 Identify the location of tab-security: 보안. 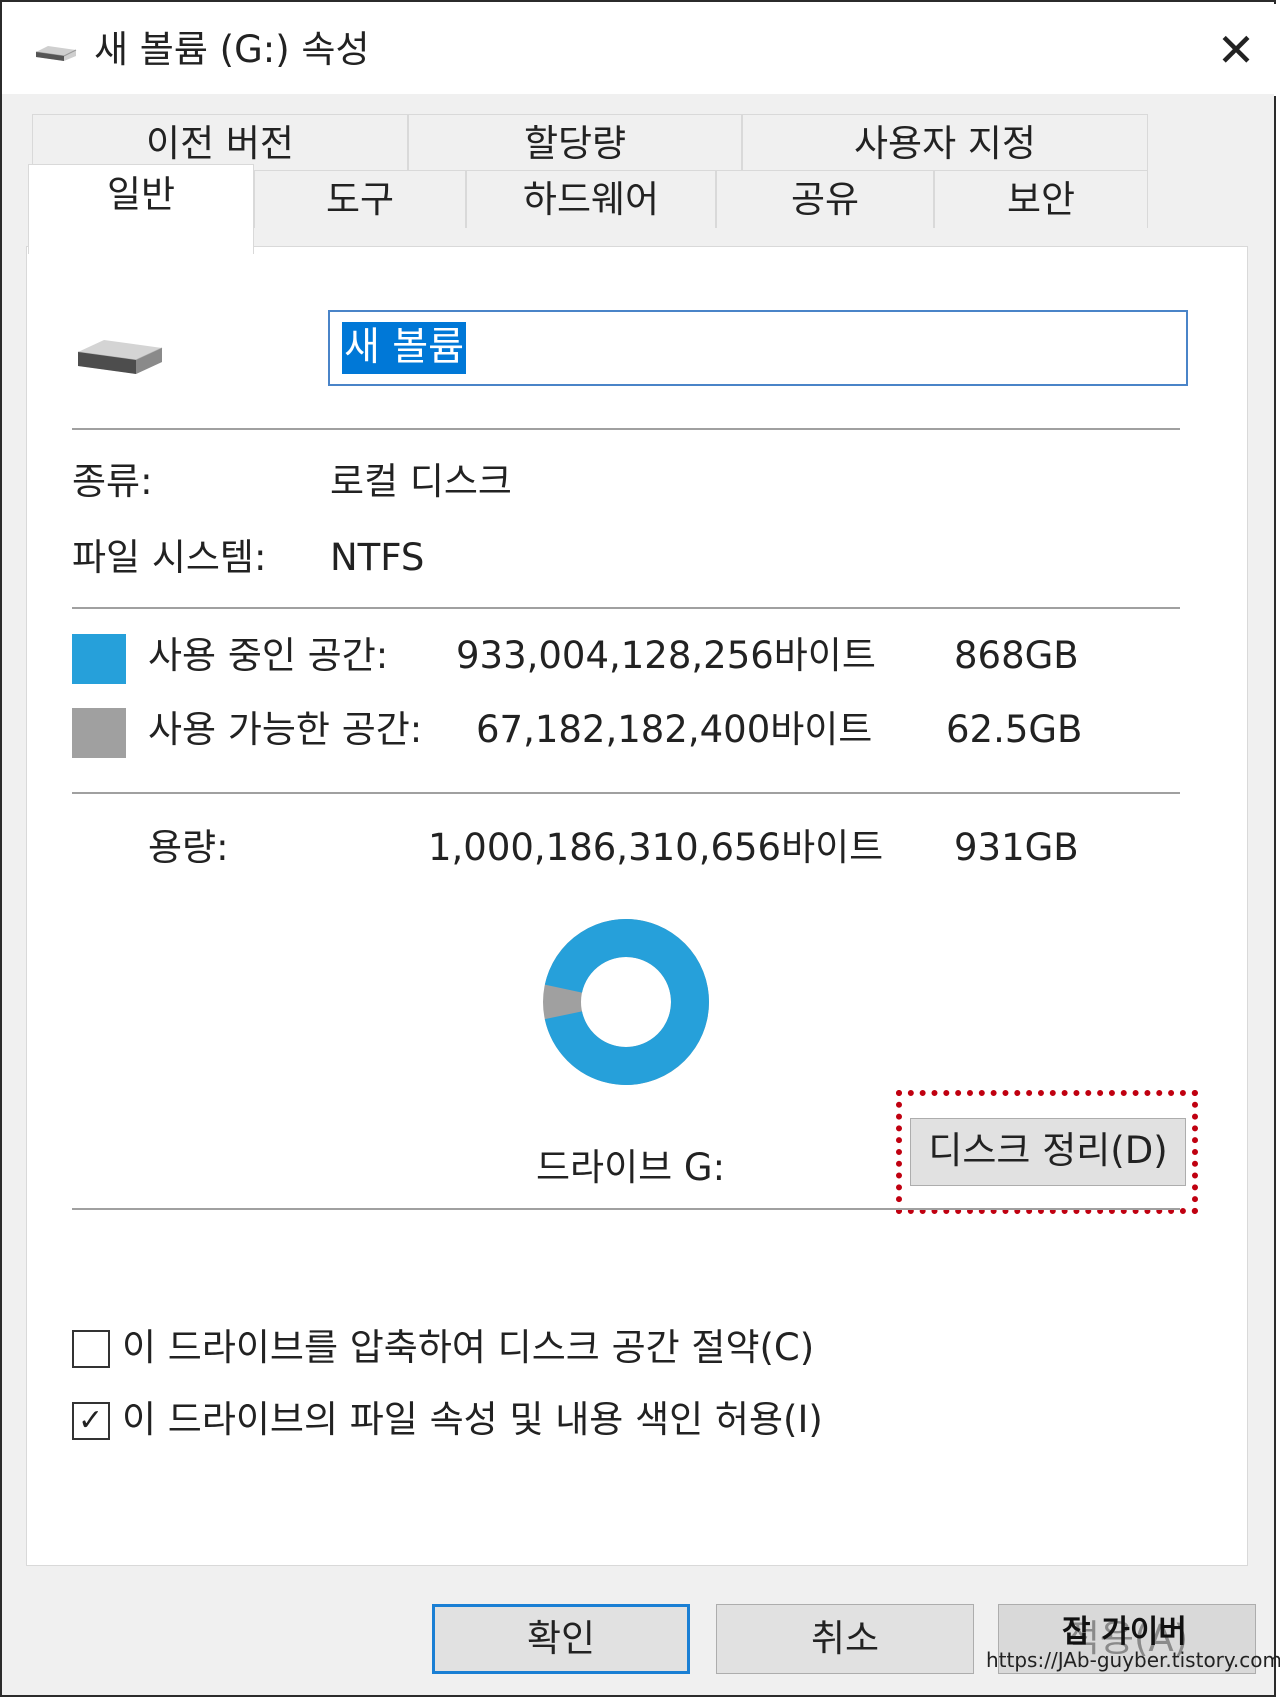
(1041, 199).